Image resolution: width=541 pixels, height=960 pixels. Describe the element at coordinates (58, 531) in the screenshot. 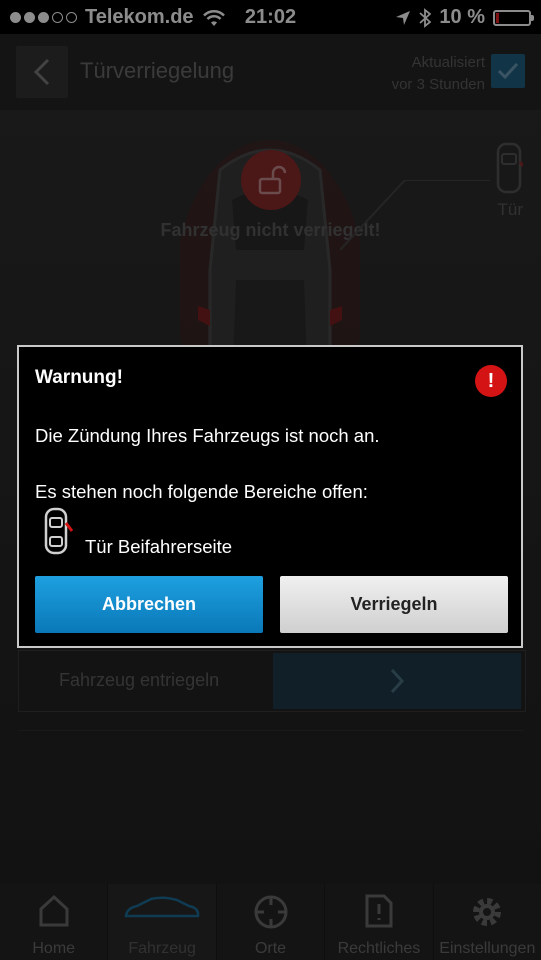

I see `door-icon` at that location.